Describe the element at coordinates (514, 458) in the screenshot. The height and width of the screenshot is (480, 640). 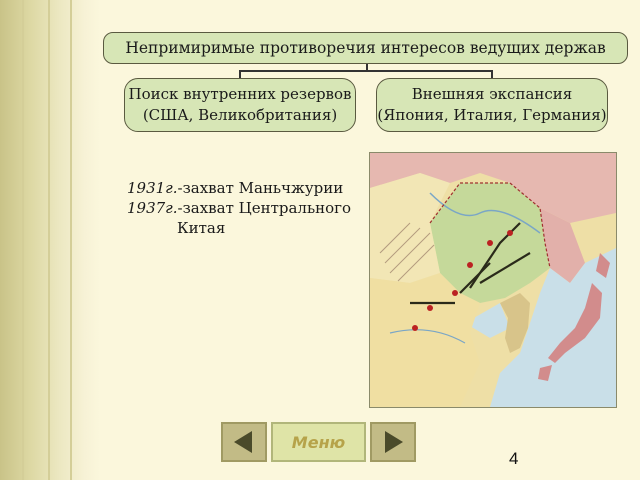
I see `page-number: 4` at that location.